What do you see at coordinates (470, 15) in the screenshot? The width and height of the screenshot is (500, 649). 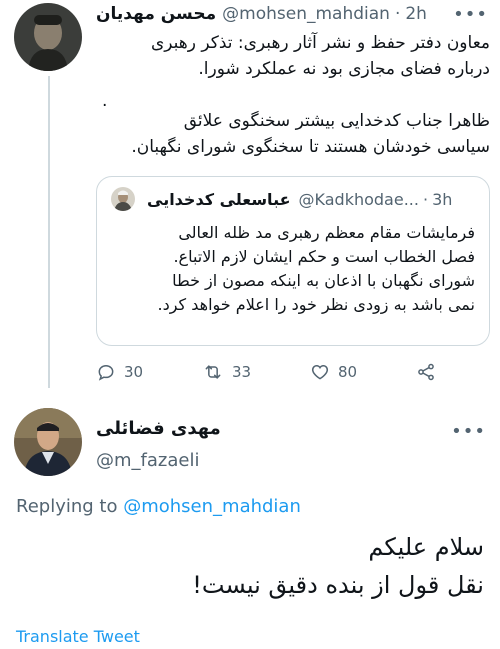 I see `tweet1-more-icon: •••` at bounding box center [470, 15].